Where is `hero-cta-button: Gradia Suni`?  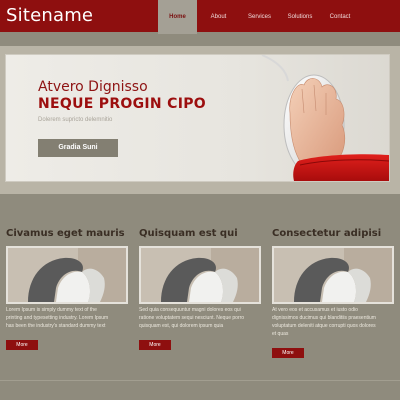
hero-cta-button: Gradia Suni is located at coordinates (78, 148).